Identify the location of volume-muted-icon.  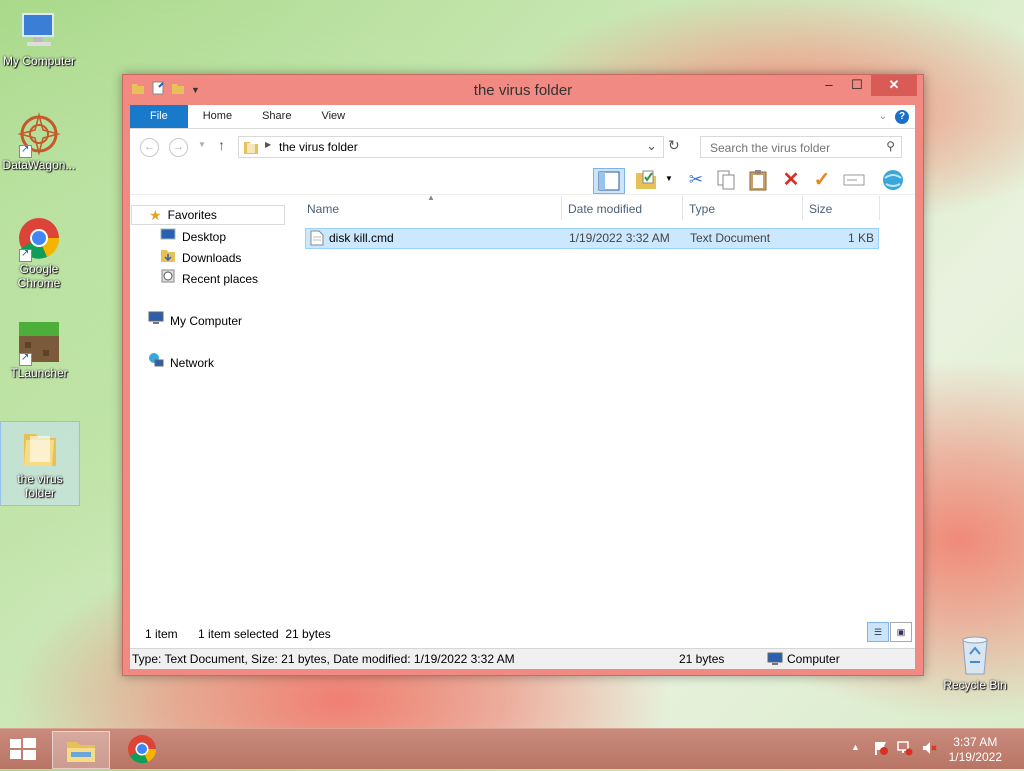
(929, 749).